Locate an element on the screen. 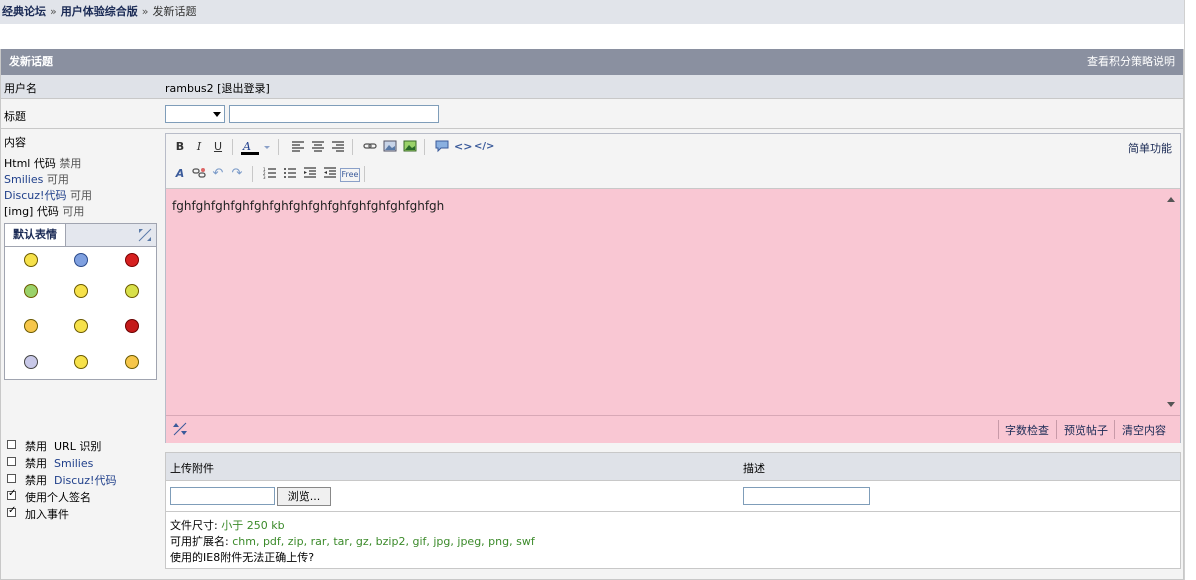 This screenshot has height=580, width=1196. align-left-icon is located at coordinates (298, 147).